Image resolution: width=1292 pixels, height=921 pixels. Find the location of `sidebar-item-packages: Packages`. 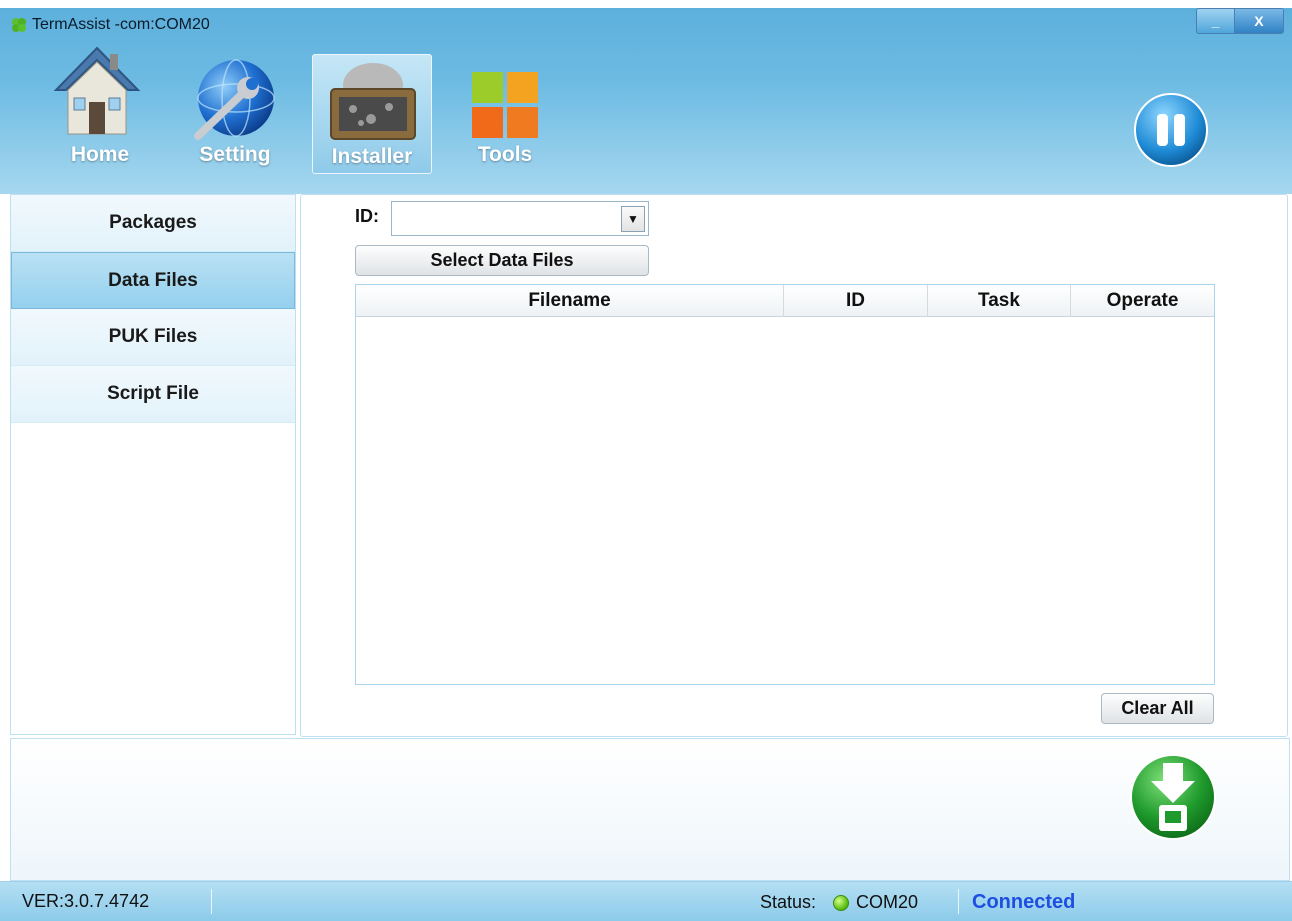

sidebar-item-packages: Packages is located at coordinates (153, 223).